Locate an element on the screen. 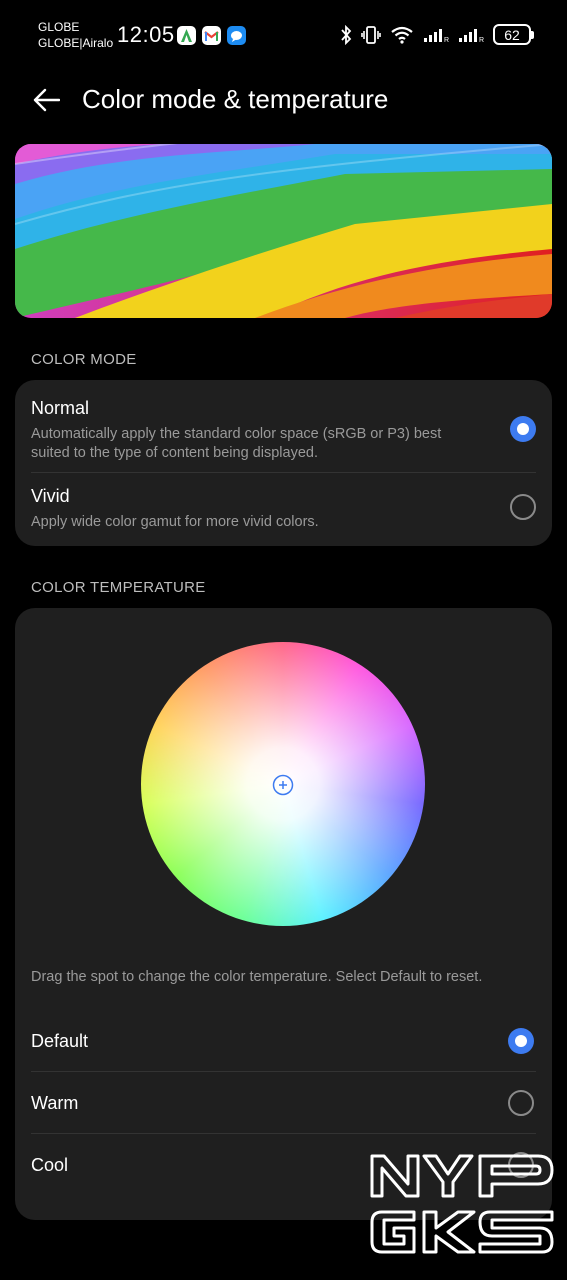 This screenshot has height=1280, width=567. battery-indicator: 62 is located at coordinates (513, 34).